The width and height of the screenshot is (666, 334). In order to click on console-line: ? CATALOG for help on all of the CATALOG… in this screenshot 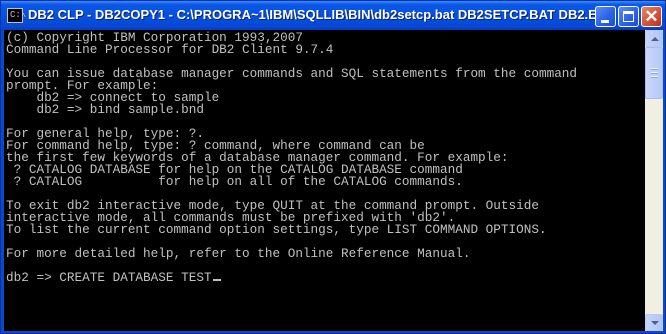, I will do `click(238, 181)`.